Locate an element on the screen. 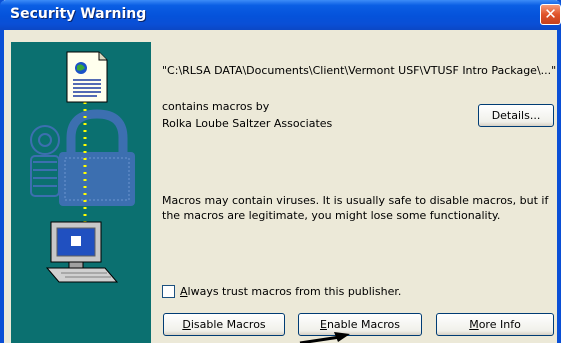 The width and height of the screenshot is (561, 347). publisher-name: Rolka Loube Saltzer Associates is located at coordinates (247, 123).